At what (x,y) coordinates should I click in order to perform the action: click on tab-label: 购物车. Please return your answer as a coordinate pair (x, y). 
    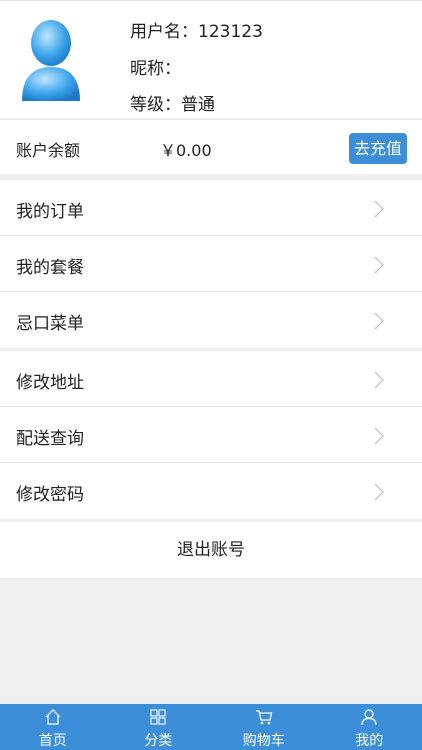
    Looking at the image, I should click on (263, 741).